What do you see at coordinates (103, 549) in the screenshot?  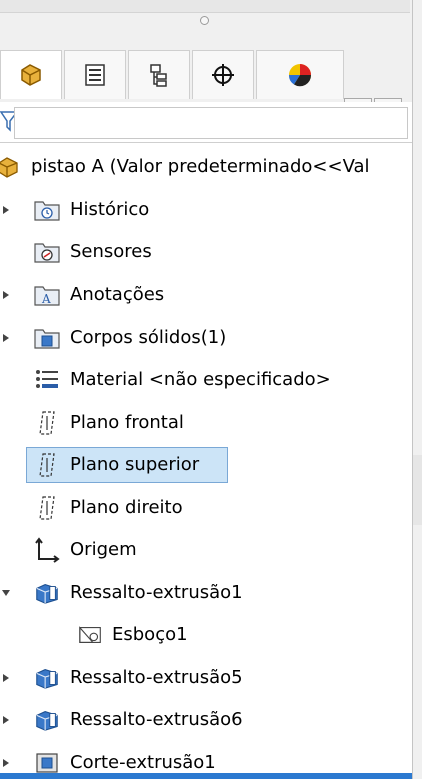 I see `tree-item-label: Origem` at bounding box center [103, 549].